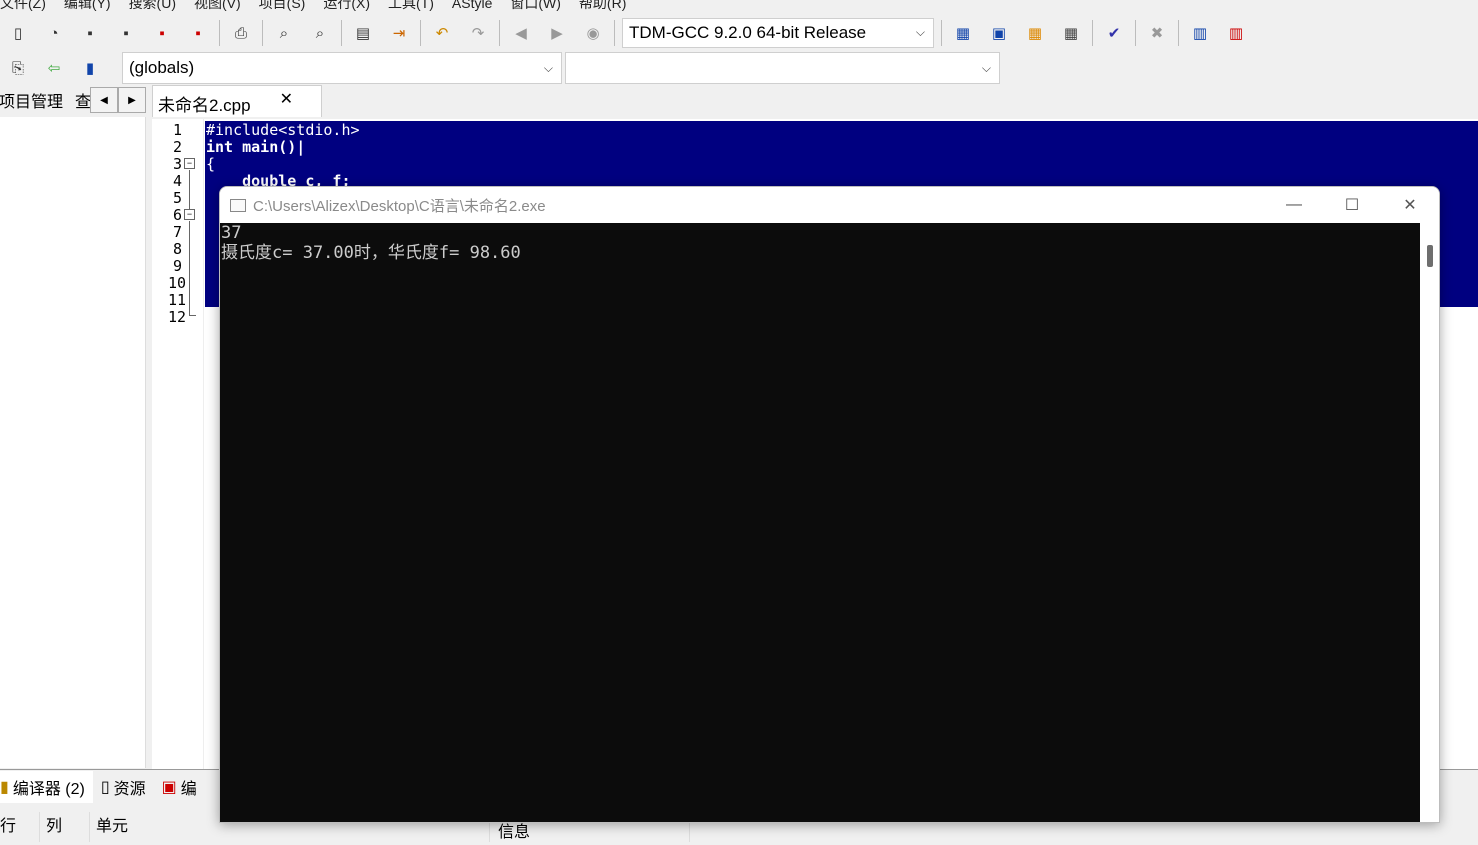 The width and height of the screenshot is (1478, 845). What do you see at coordinates (54, 33) in the screenshot?
I see `open-file-icon: ◔` at bounding box center [54, 33].